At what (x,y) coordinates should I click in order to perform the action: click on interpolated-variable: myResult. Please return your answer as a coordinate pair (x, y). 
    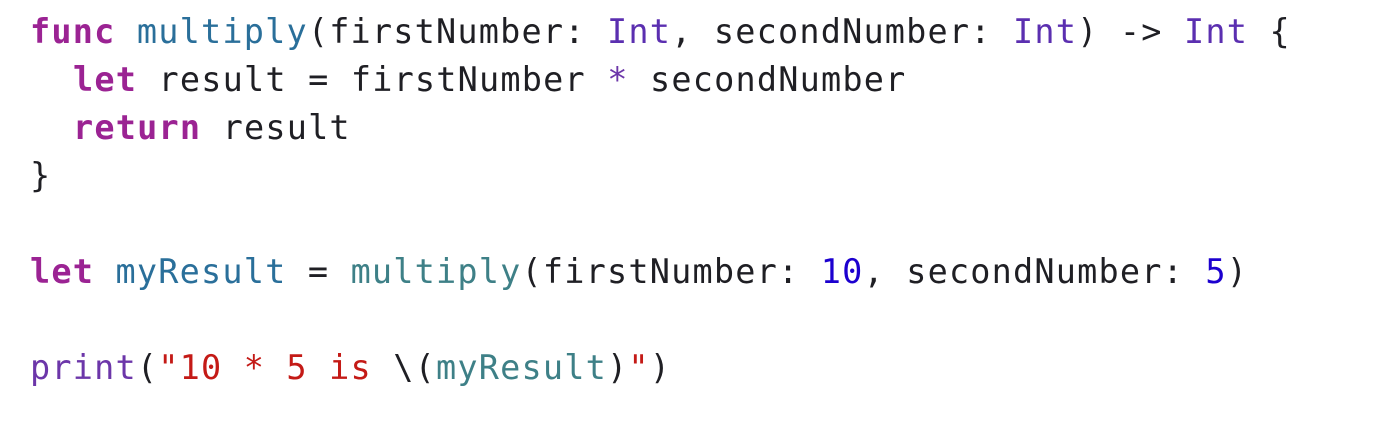
    Looking at the image, I should click on (521, 367).